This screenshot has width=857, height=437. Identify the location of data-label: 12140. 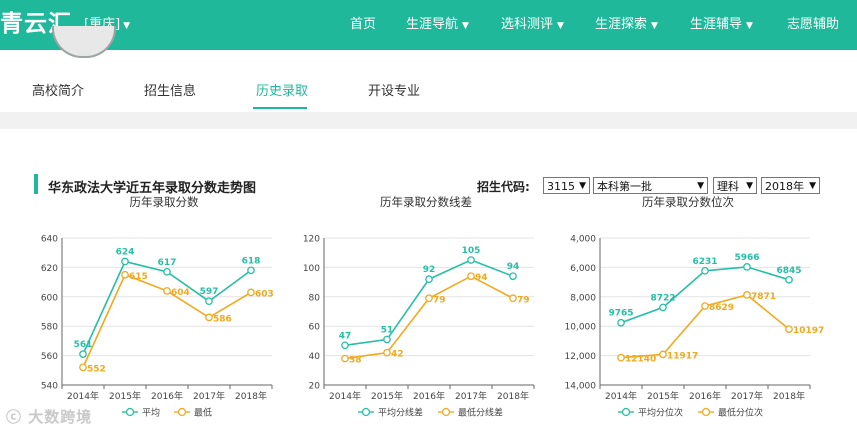
(640, 360).